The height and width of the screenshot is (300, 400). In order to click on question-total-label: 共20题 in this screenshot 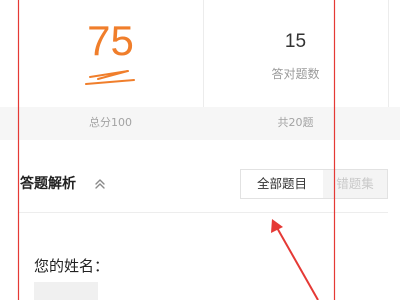, I will do `click(295, 122)`.